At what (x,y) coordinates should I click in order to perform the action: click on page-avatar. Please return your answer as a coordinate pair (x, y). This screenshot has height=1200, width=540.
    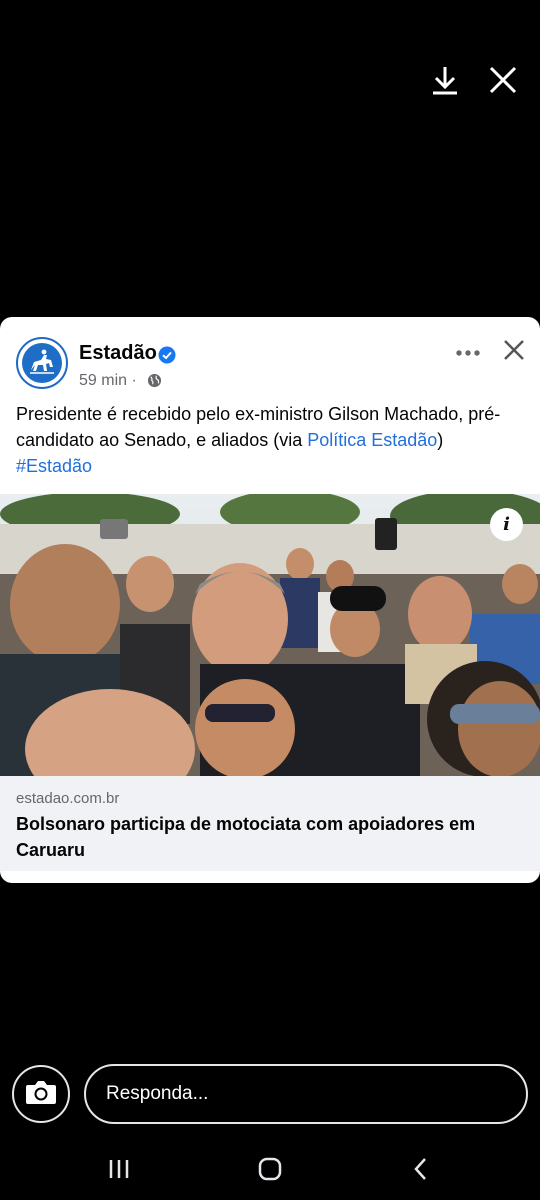
    Looking at the image, I should click on (42, 363).